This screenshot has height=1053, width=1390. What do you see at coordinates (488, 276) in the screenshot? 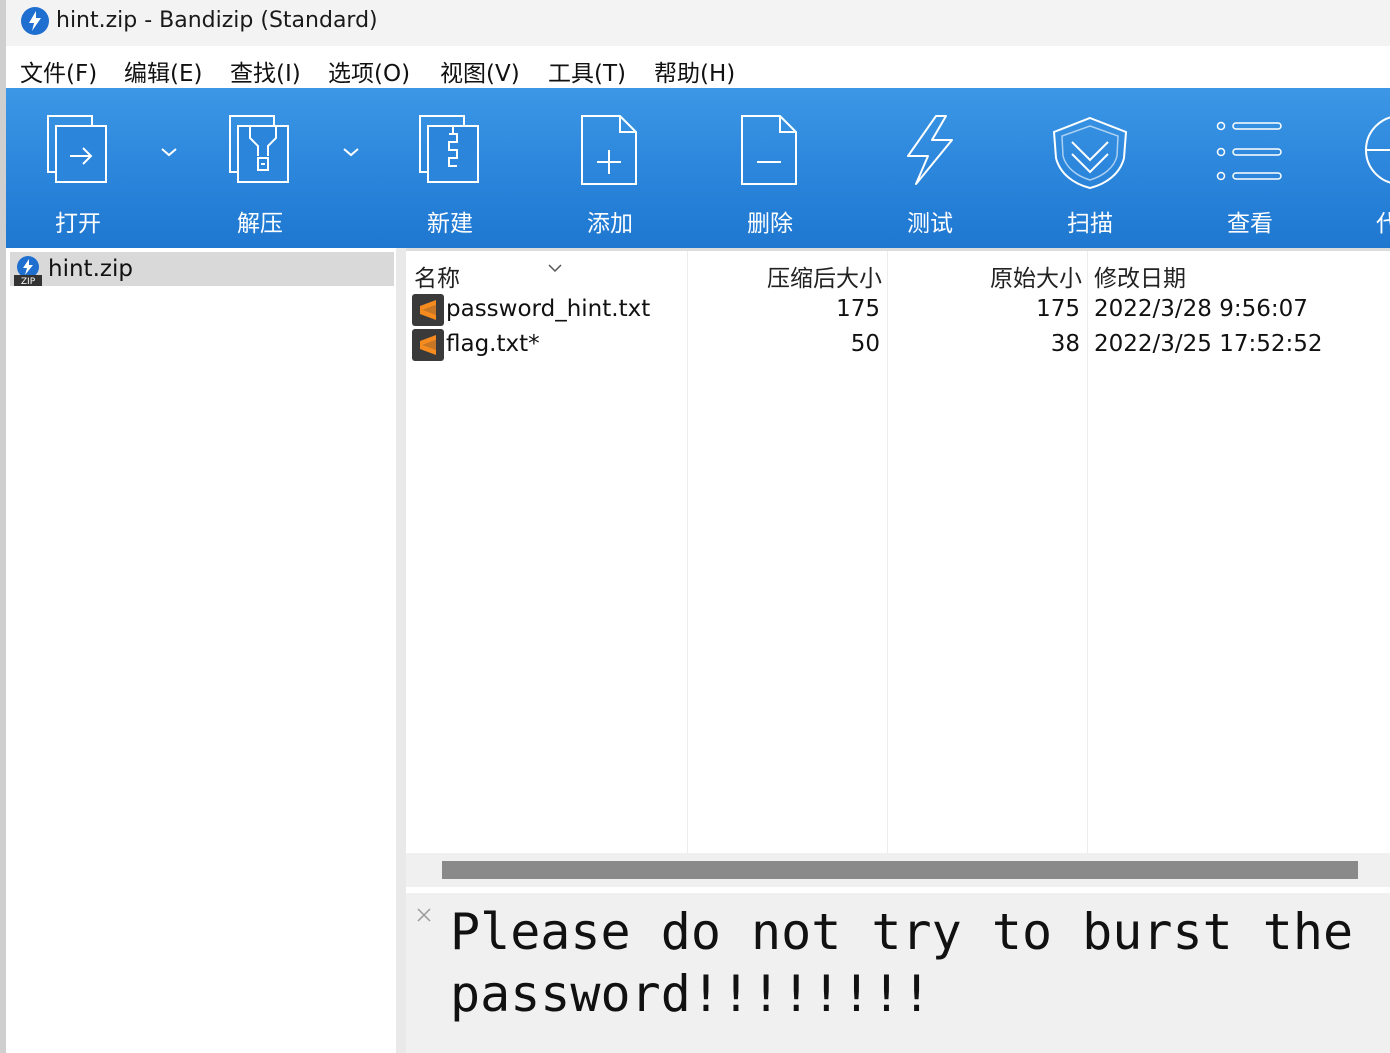
I see `column-header-name: 名称` at bounding box center [488, 276].